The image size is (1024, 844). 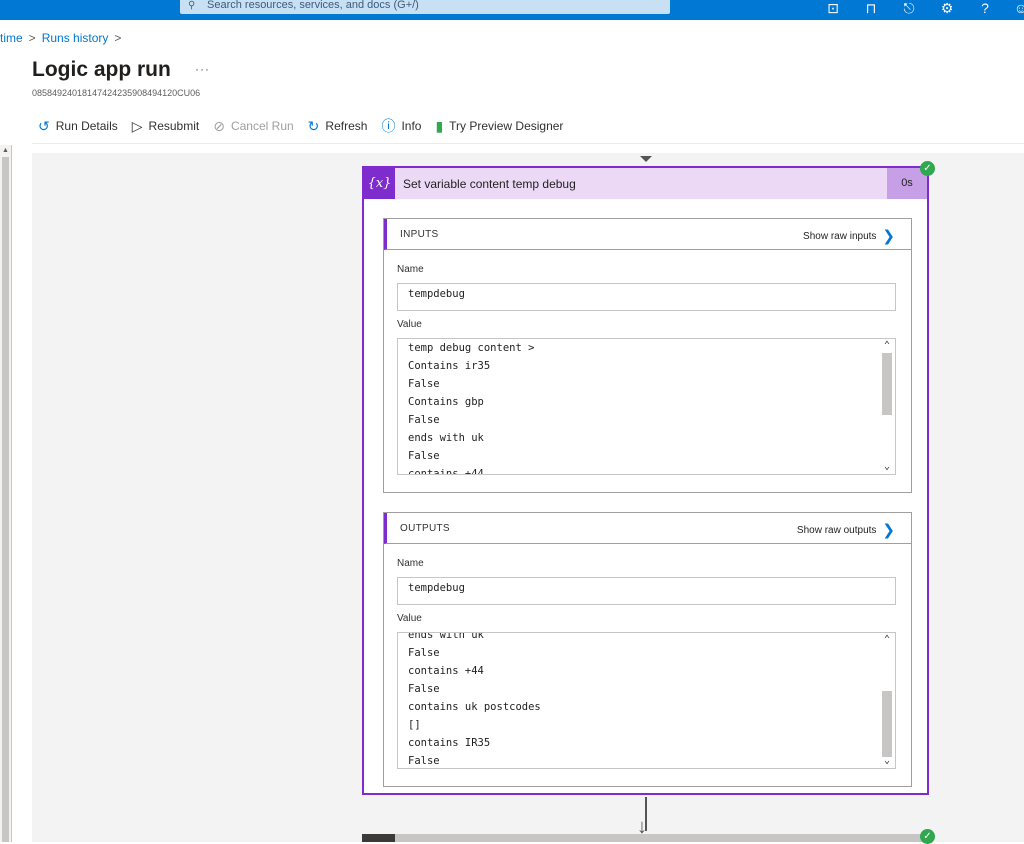 I want to click on search-icon: ⚲, so click(x=192, y=5).